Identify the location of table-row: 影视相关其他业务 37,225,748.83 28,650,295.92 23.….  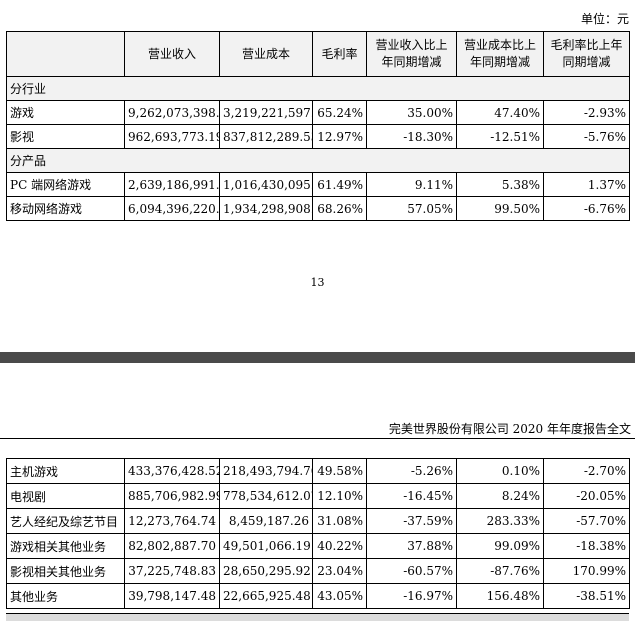
(318, 571).